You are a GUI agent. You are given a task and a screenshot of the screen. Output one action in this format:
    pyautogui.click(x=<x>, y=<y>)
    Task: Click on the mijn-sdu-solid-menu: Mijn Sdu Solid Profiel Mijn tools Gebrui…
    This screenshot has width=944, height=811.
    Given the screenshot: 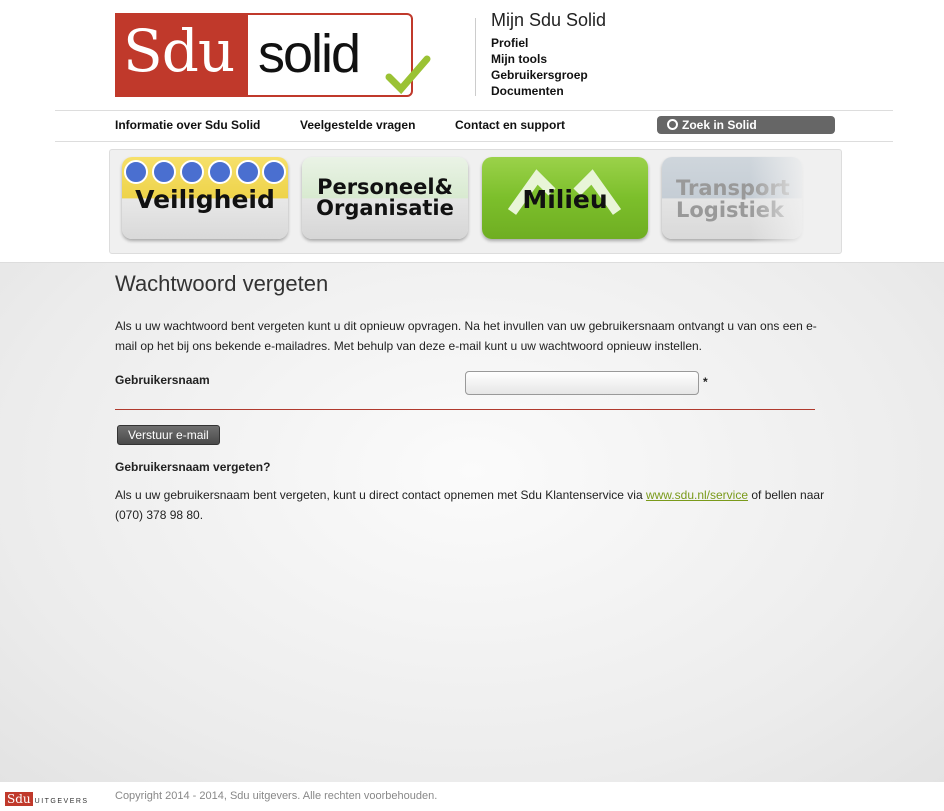 What is the action you would take?
    pyautogui.click(x=548, y=54)
    